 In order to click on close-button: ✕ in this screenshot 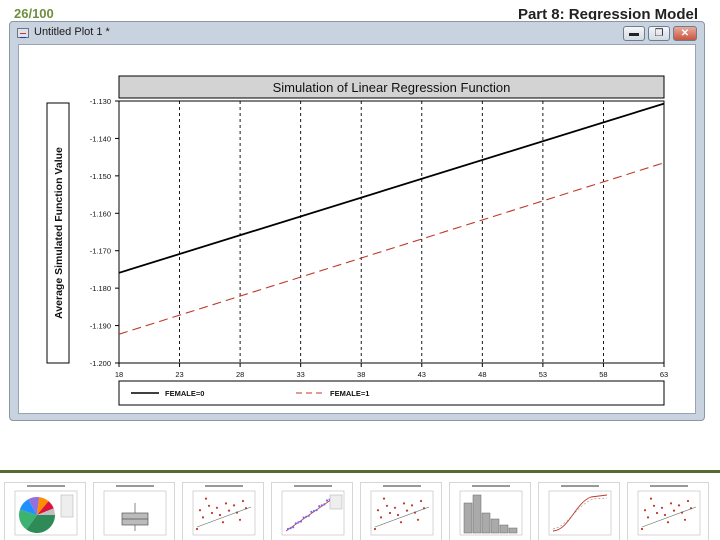, I will do `click(685, 33)`.